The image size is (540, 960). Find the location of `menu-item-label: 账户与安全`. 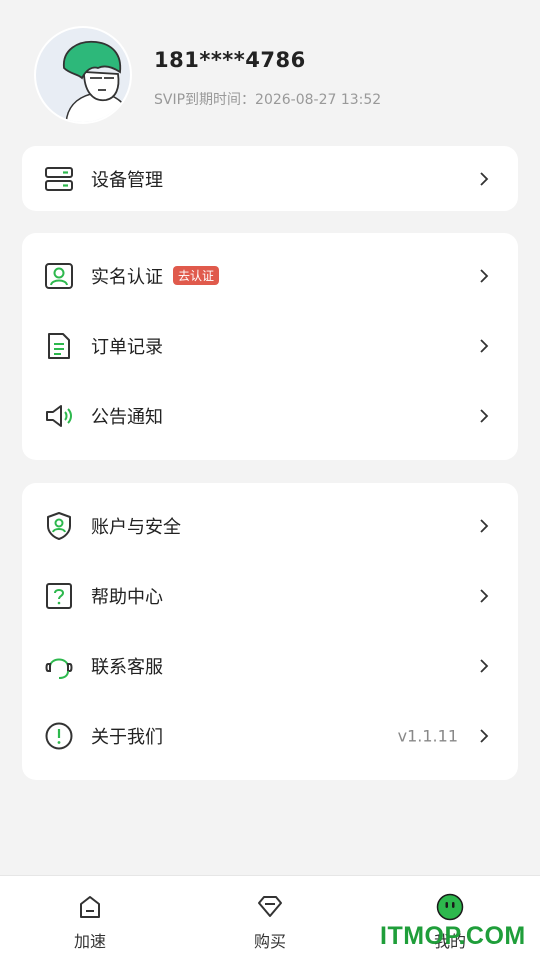

menu-item-label: 账户与安全 is located at coordinates (136, 527).